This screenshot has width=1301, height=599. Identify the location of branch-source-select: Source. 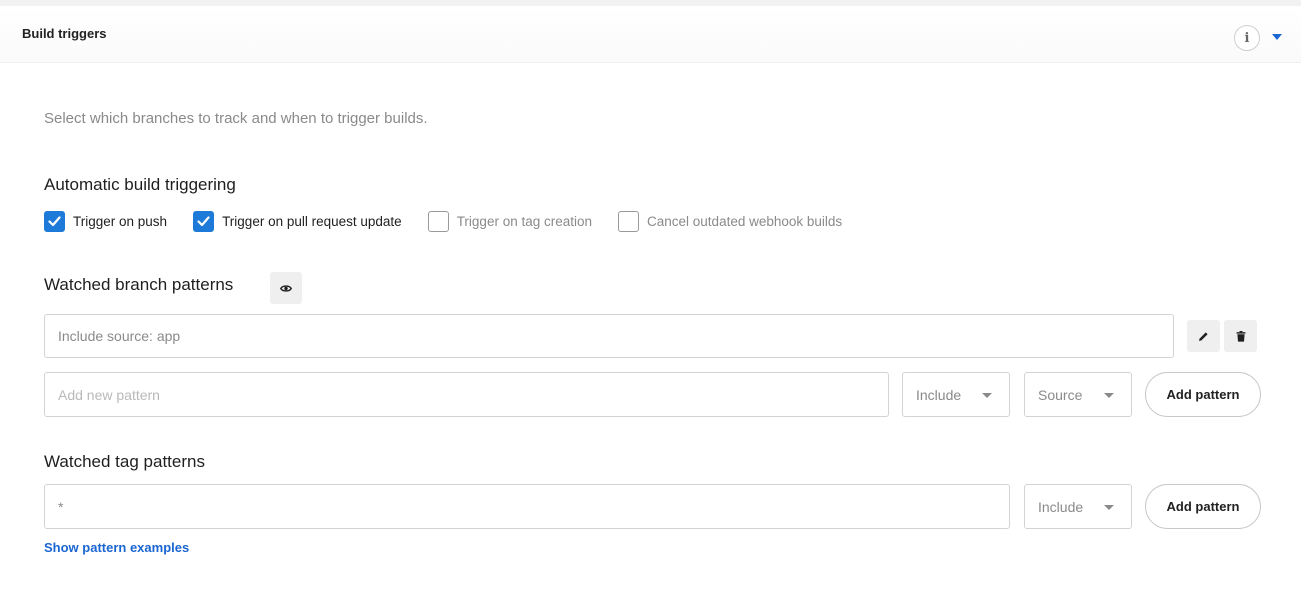
(1078, 394).